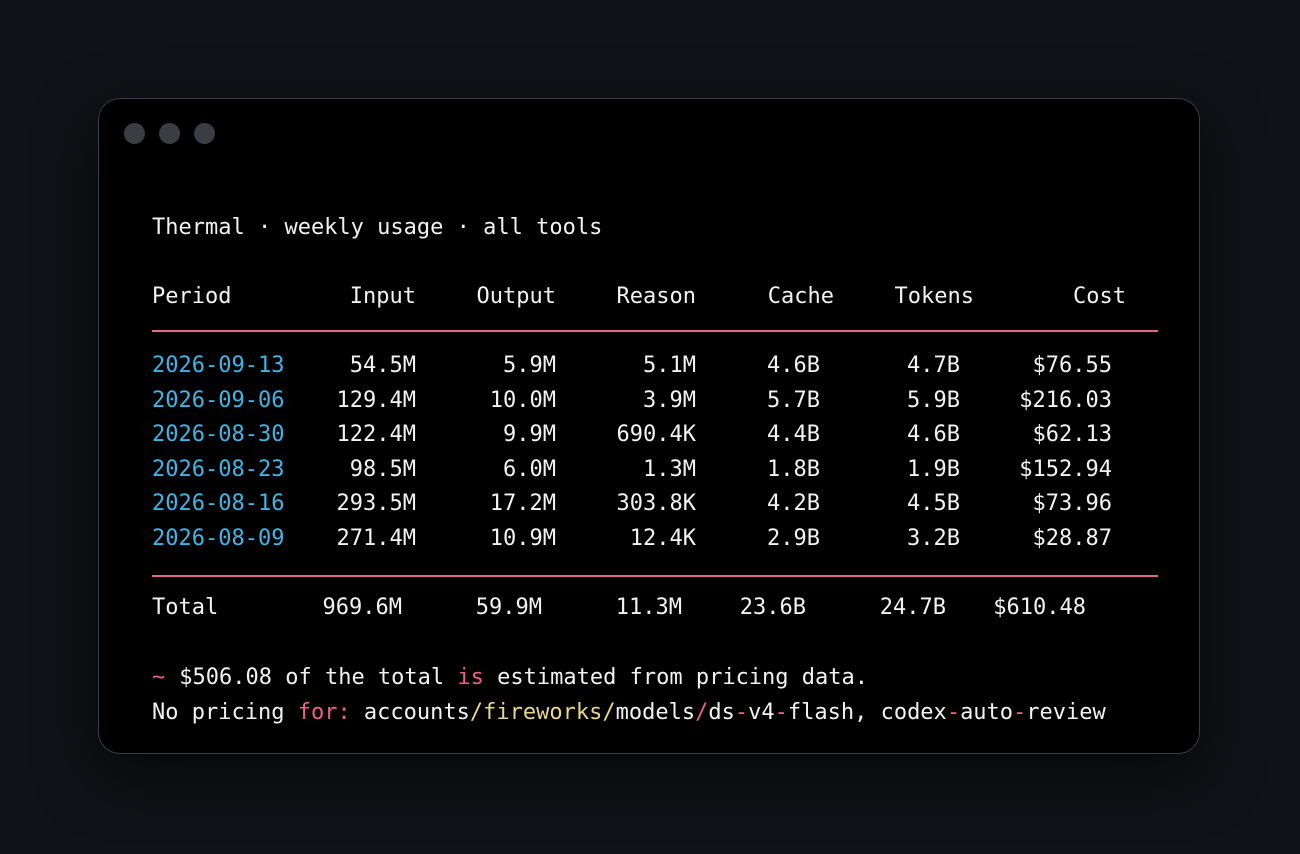  Describe the element at coordinates (676, 677) in the screenshot. I see `estimate-text-2: estimated from pricing data.` at that location.